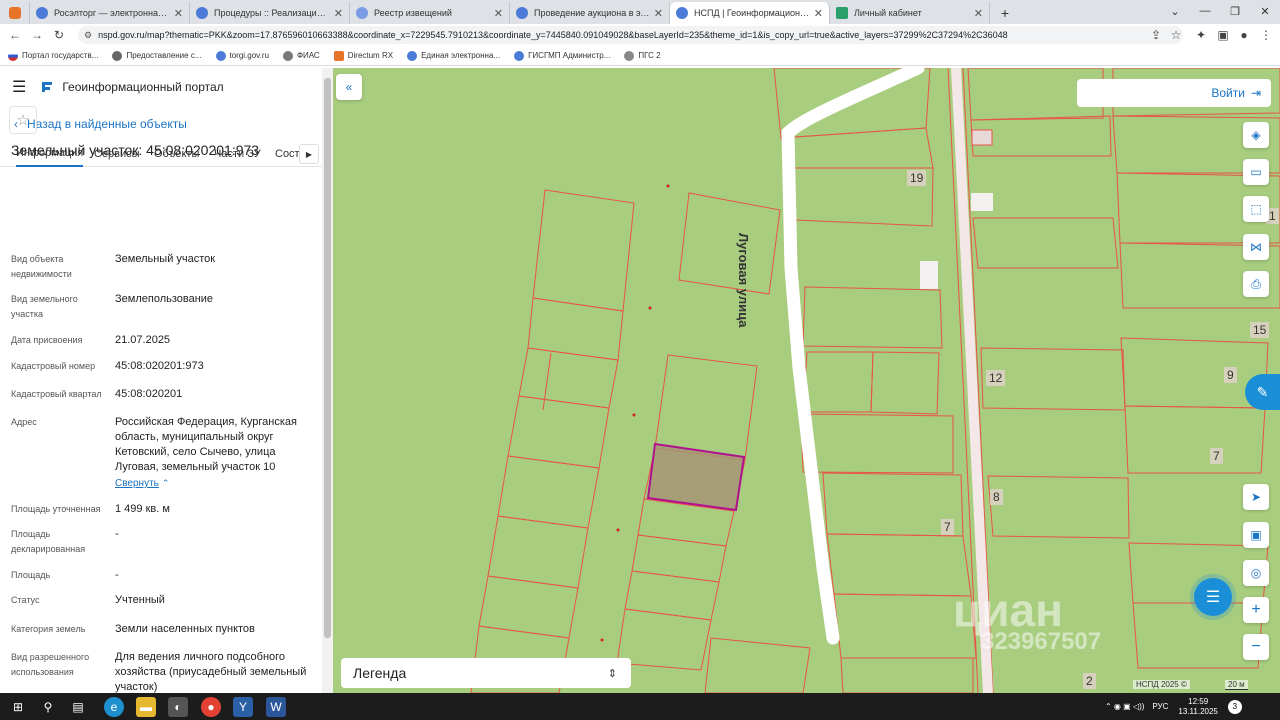 The image size is (1280, 720). What do you see at coordinates (1005, 13) in the screenshot?
I see `new-tab-button: +` at bounding box center [1005, 13].